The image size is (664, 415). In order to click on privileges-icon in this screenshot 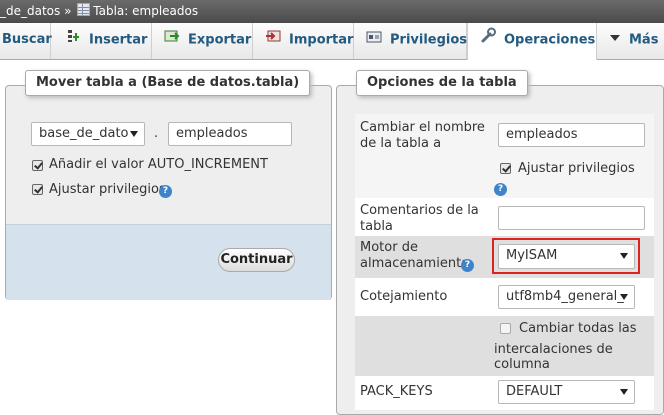, I will do `click(374, 40)`.